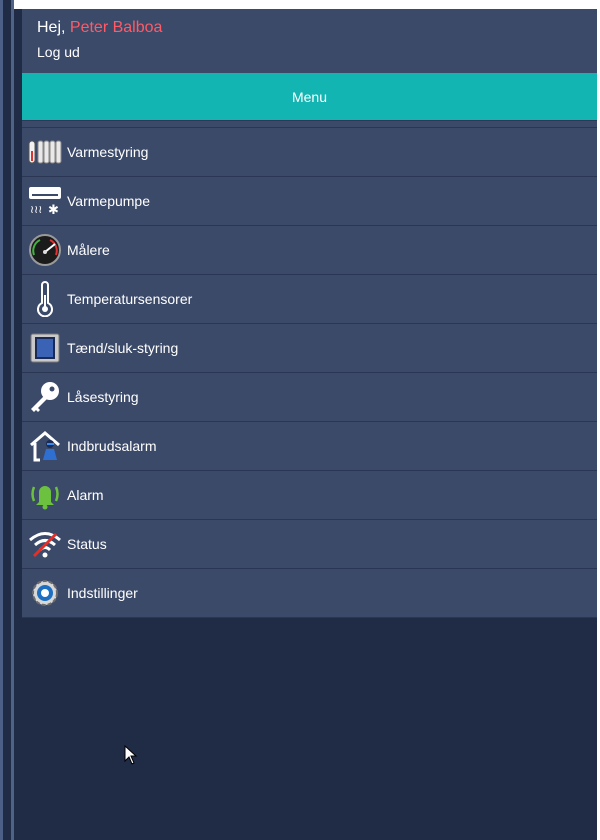  Describe the element at coordinates (130, 299) in the screenshot. I see `menu-label: Temperatursensorer` at that location.